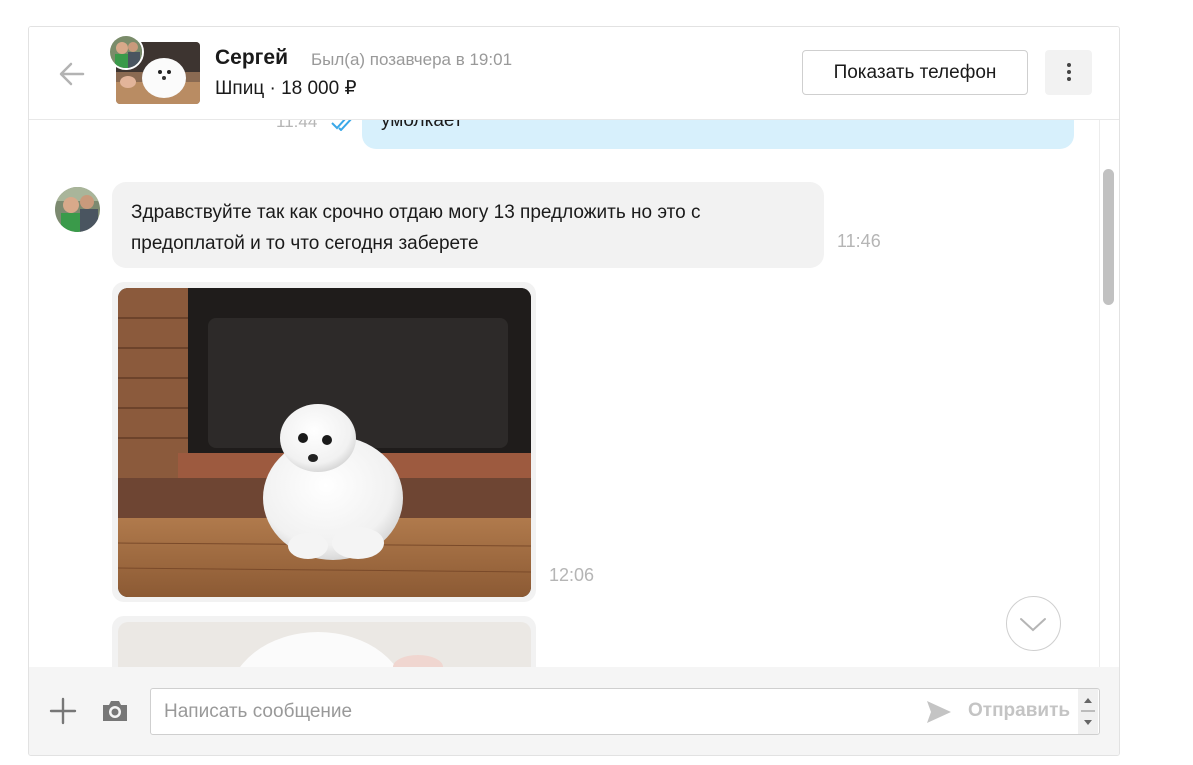 This screenshot has height=765, width=1193. I want to click on camera-button, so click(115, 711).